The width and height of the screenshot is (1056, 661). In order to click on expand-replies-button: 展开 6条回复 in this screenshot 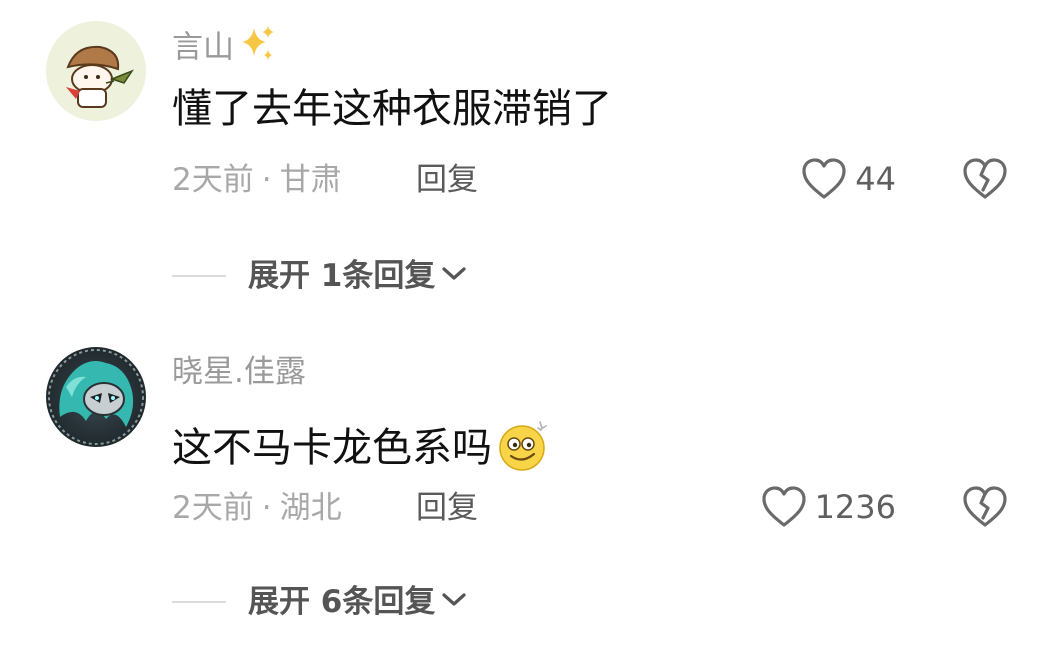, I will do `click(319, 602)`.